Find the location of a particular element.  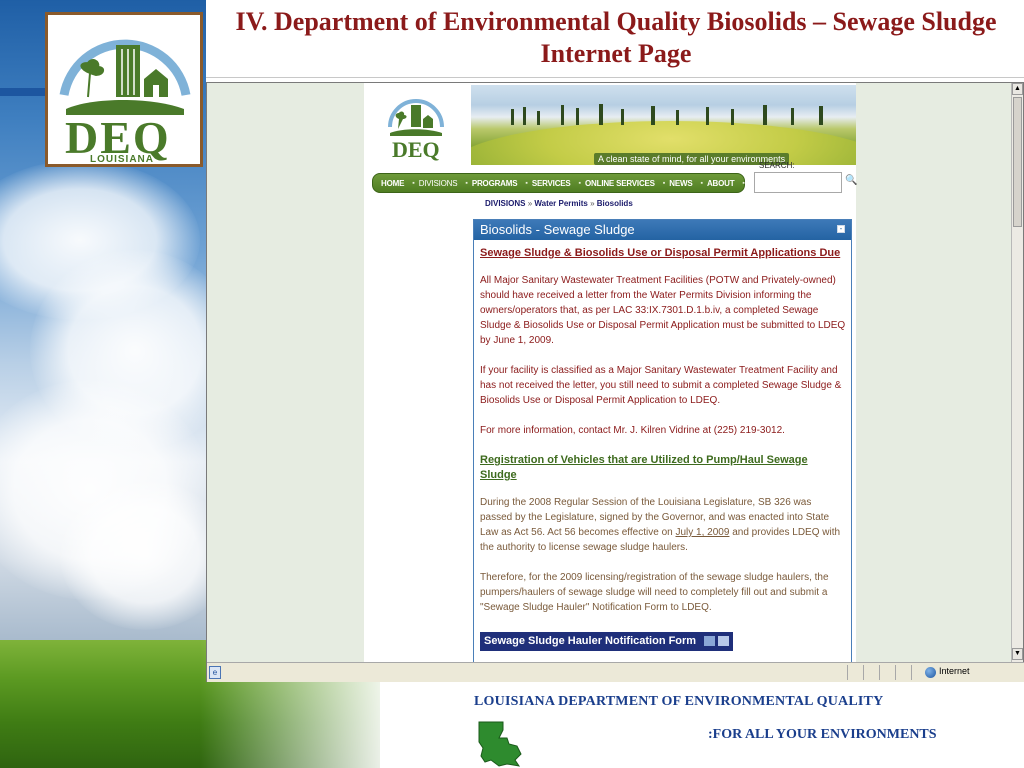

nav-programs: PROGRAMS is located at coordinates (495, 183).